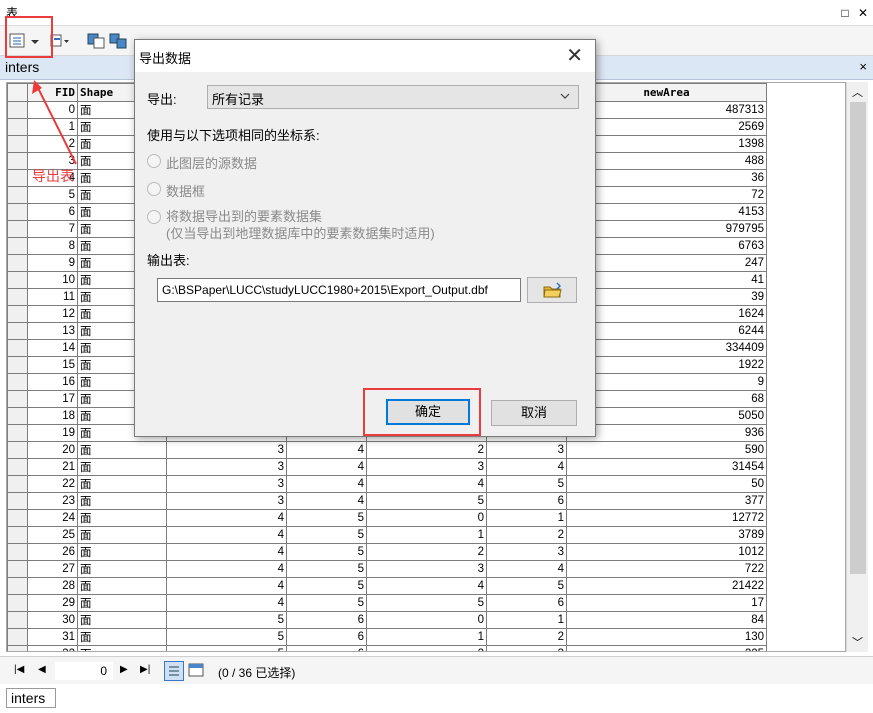 The width and height of the screenshot is (873, 713). I want to click on vertical-scrollbar: ︿ ﹀, so click(857, 367).